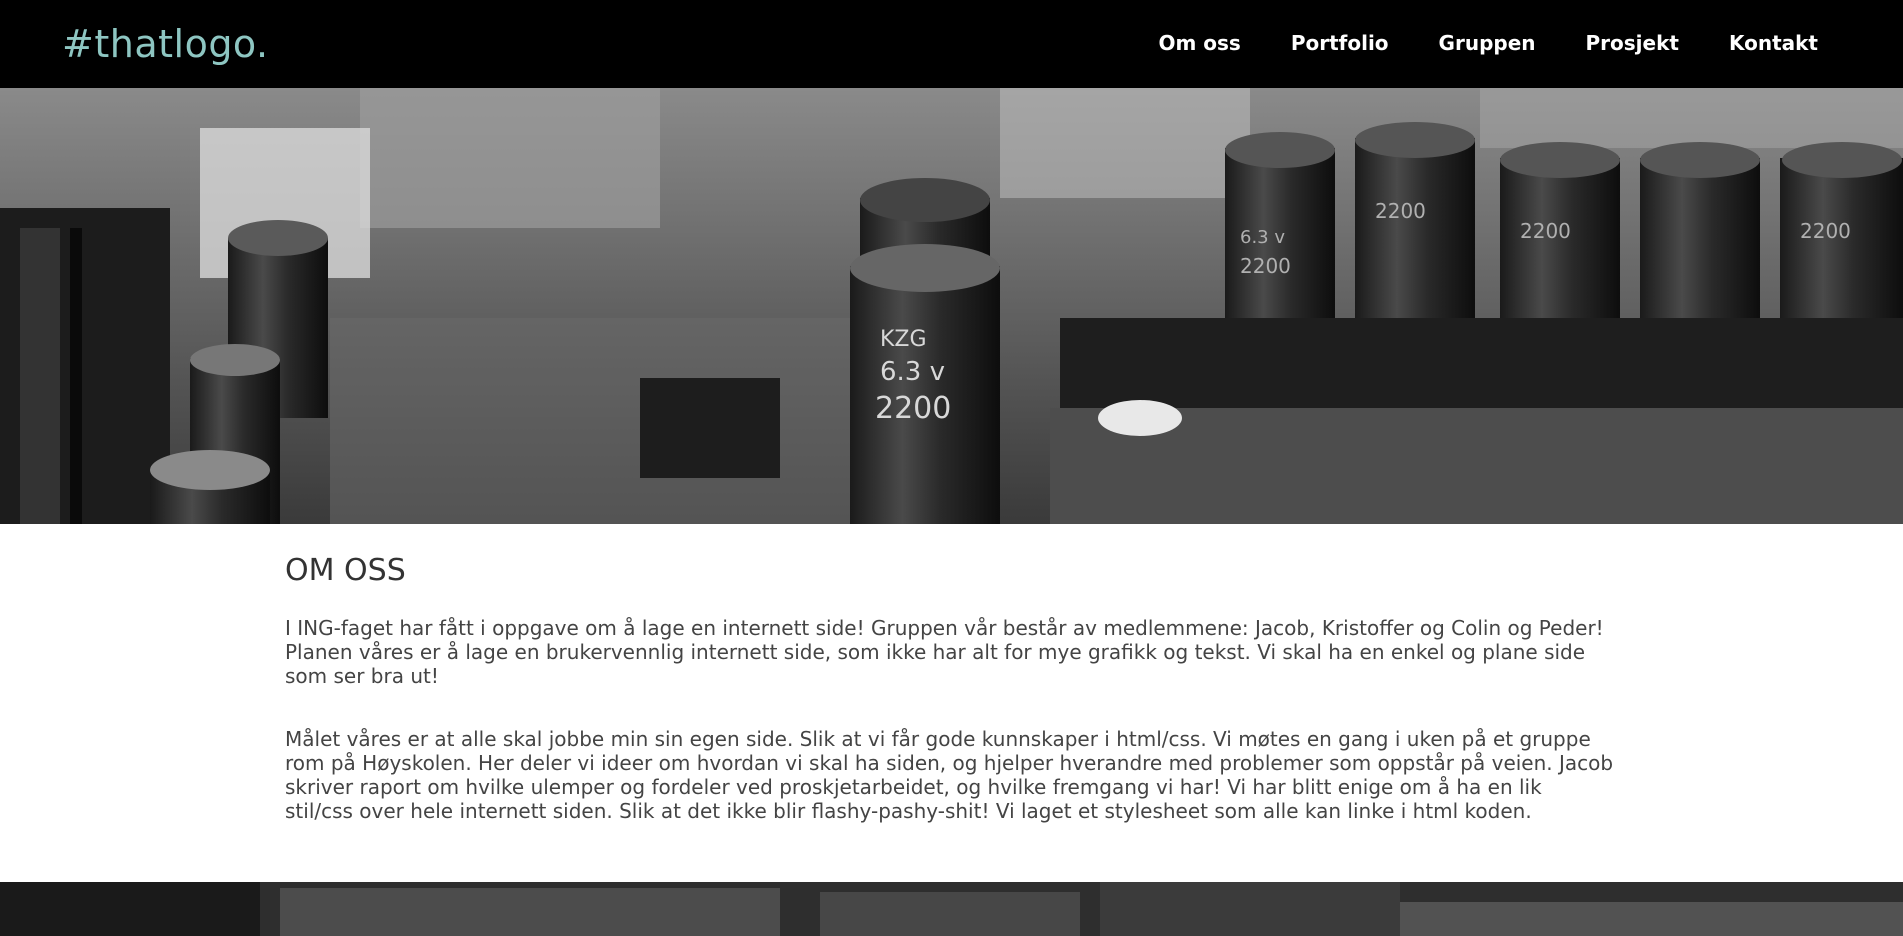 This screenshot has height=936, width=1903. What do you see at coordinates (903, 339) in the screenshot?
I see `capacitor-label: KZG` at bounding box center [903, 339].